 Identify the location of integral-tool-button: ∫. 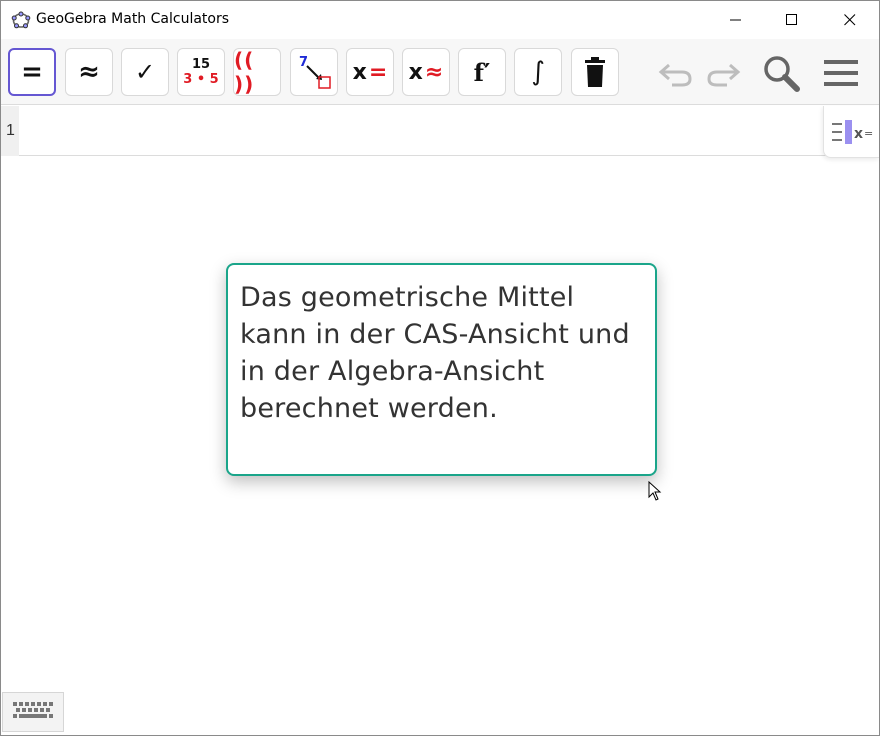
(538, 72).